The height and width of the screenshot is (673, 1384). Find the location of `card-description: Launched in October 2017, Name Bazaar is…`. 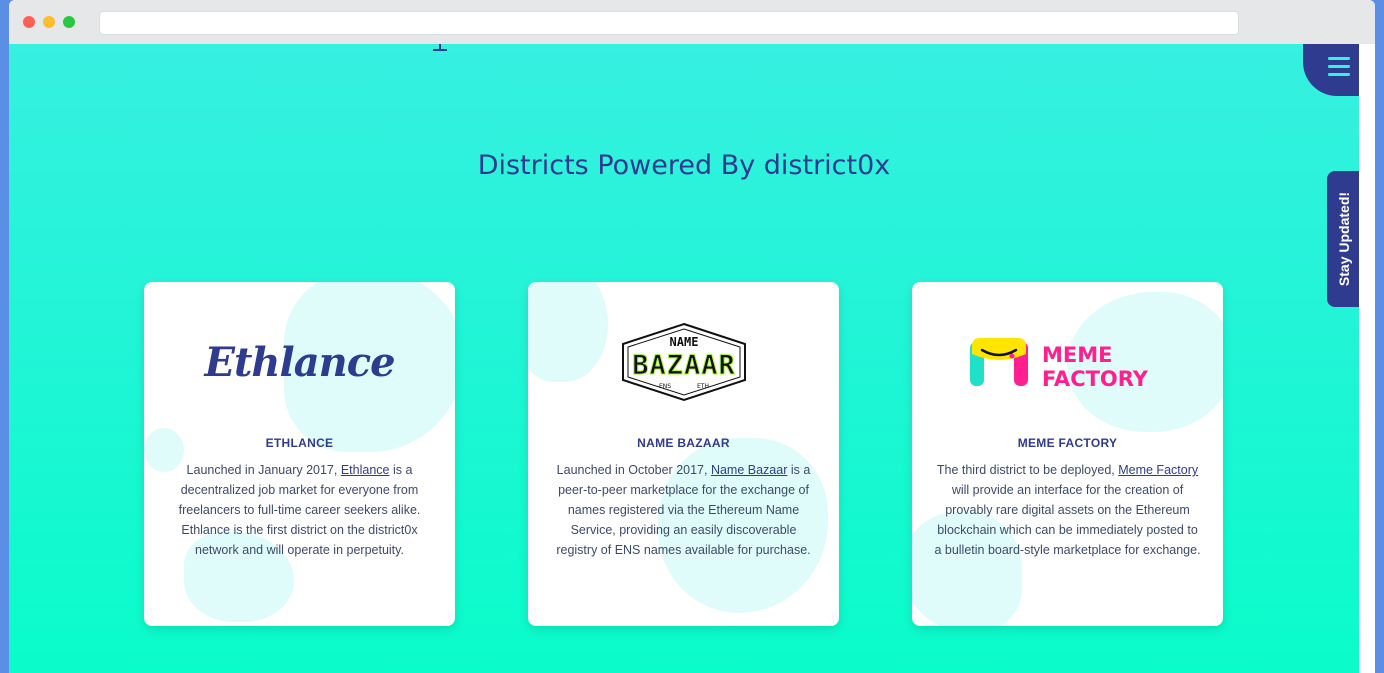

card-description: Launched in October 2017, Name Bazaar is… is located at coordinates (683, 510).